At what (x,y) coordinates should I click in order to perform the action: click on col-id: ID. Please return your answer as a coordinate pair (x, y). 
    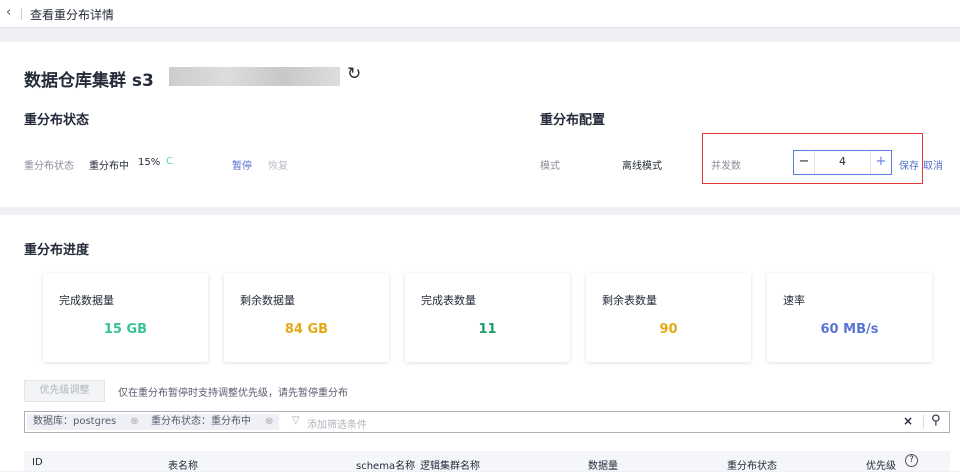
    Looking at the image, I should click on (37, 462).